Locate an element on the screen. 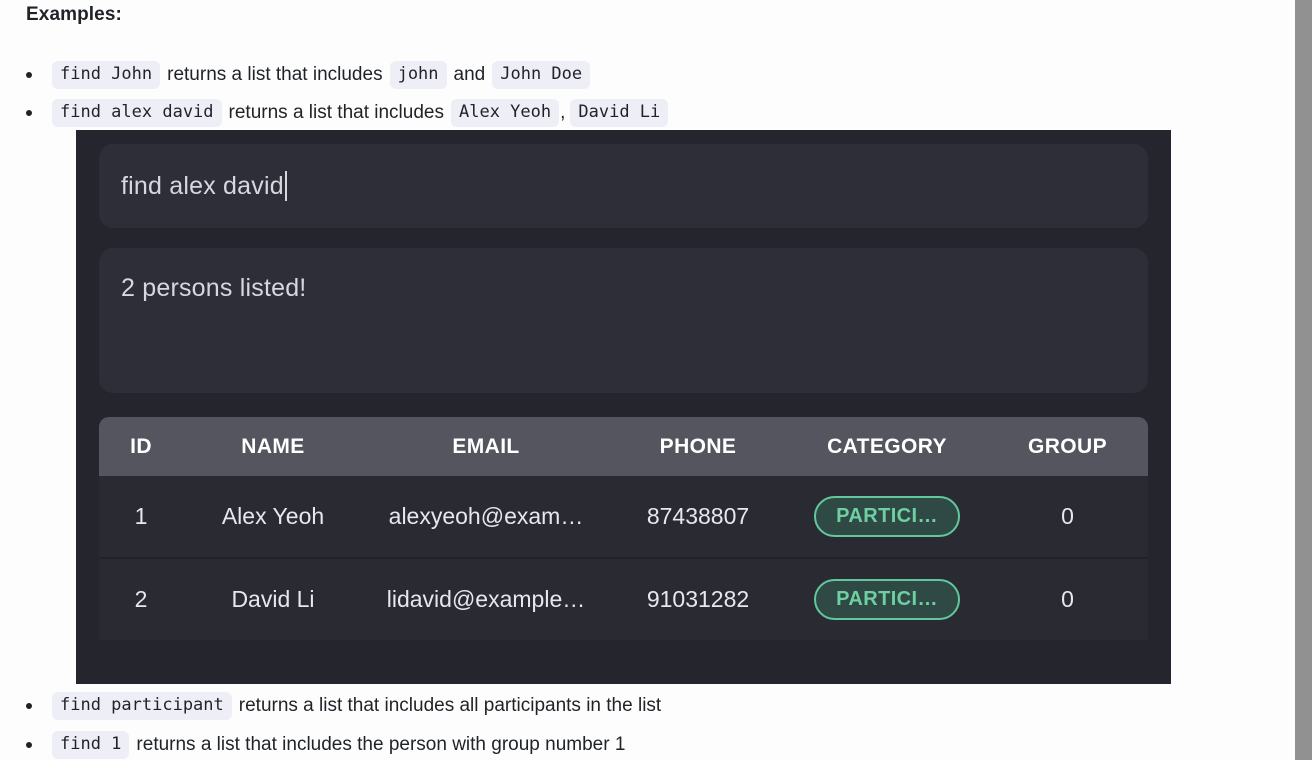 This screenshot has height=760, width=1312. cell-name: David Li is located at coordinates (273, 599).